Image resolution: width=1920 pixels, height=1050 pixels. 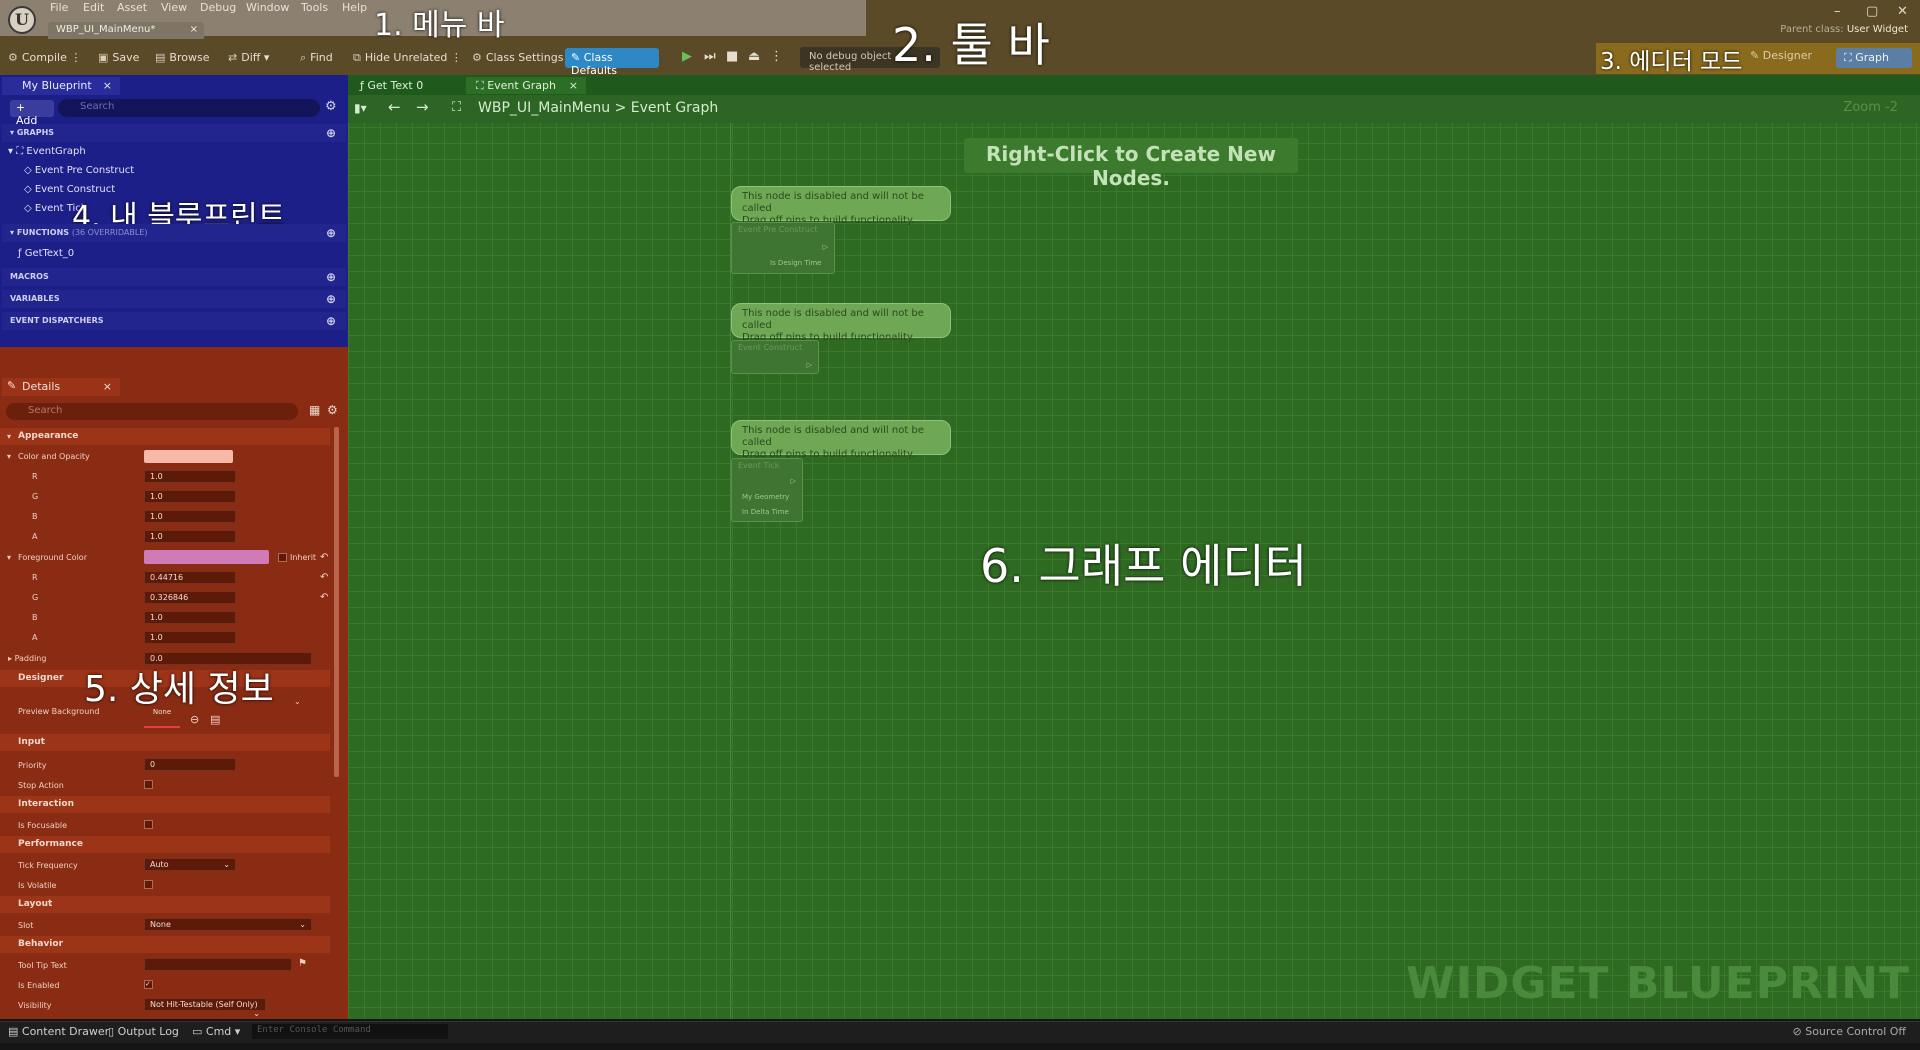 I want to click on add-graph-icon: ⊕, so click(x=331, y=133).